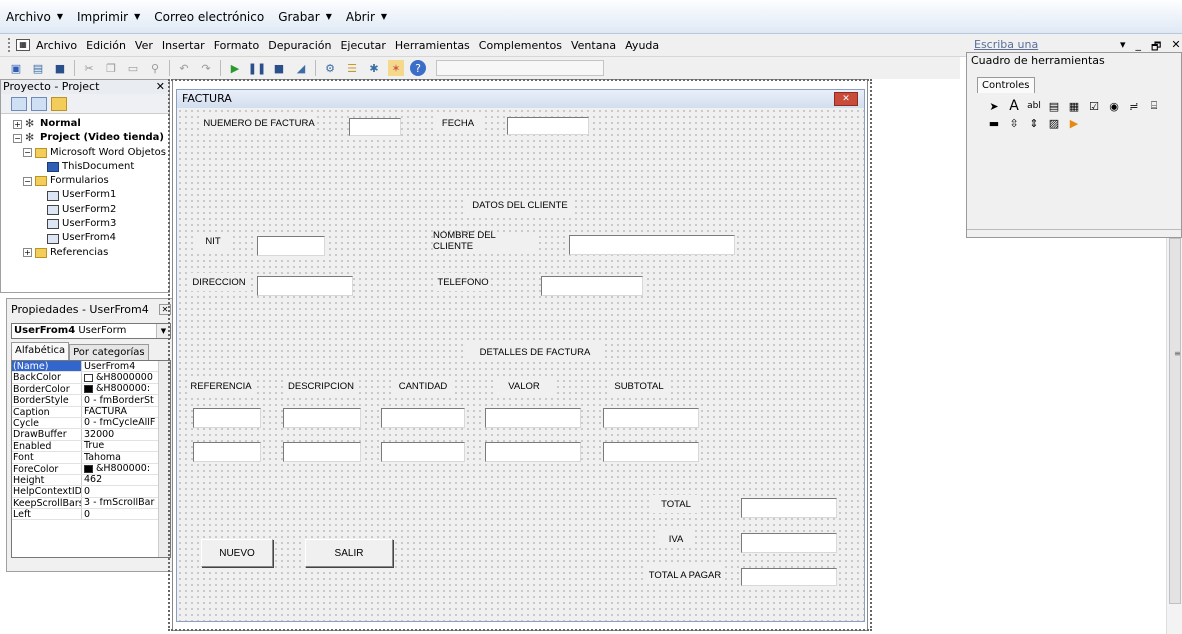 The height and width of the screenshot is (634, 1182). Describe the element at coordinates (305, 286) in the screenshot. I see `textbox-direccion` at that location.